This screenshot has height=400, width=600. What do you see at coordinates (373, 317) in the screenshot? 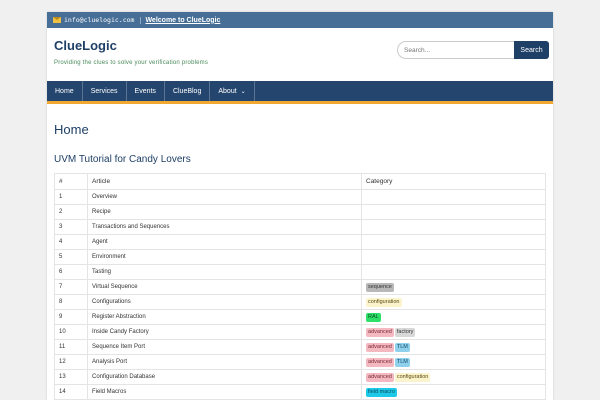
I see `category-tag: RAL` at bounding box center [373, 317].